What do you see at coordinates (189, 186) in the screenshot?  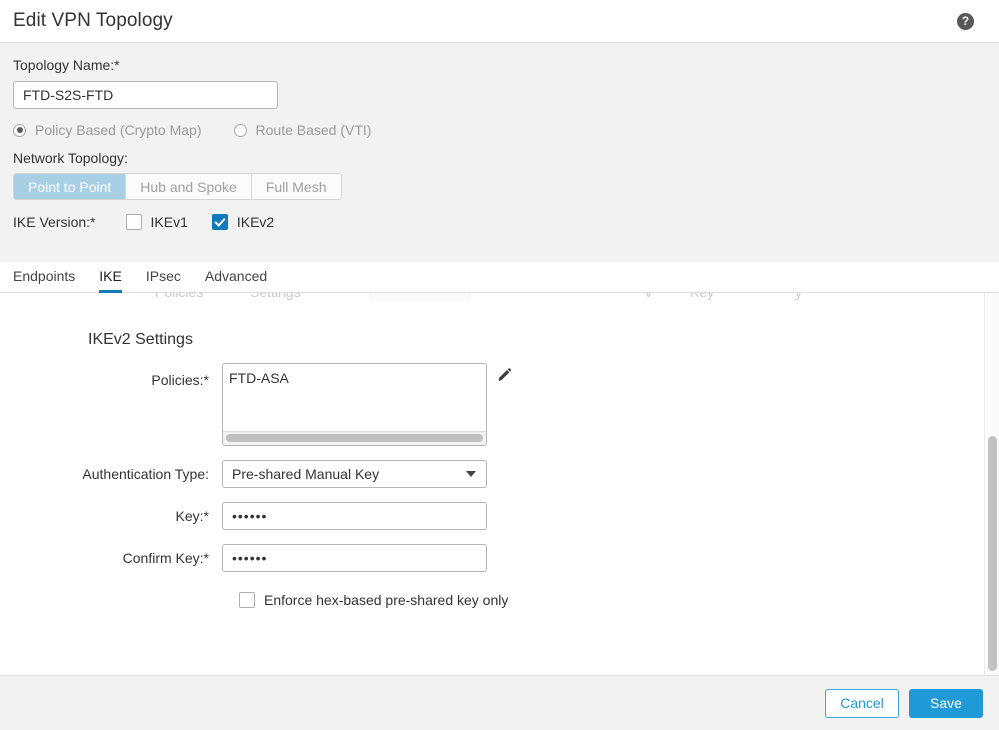 I see `segment-hub-and-spoke: Hub and Spoke` at bounding box center [189, 186].